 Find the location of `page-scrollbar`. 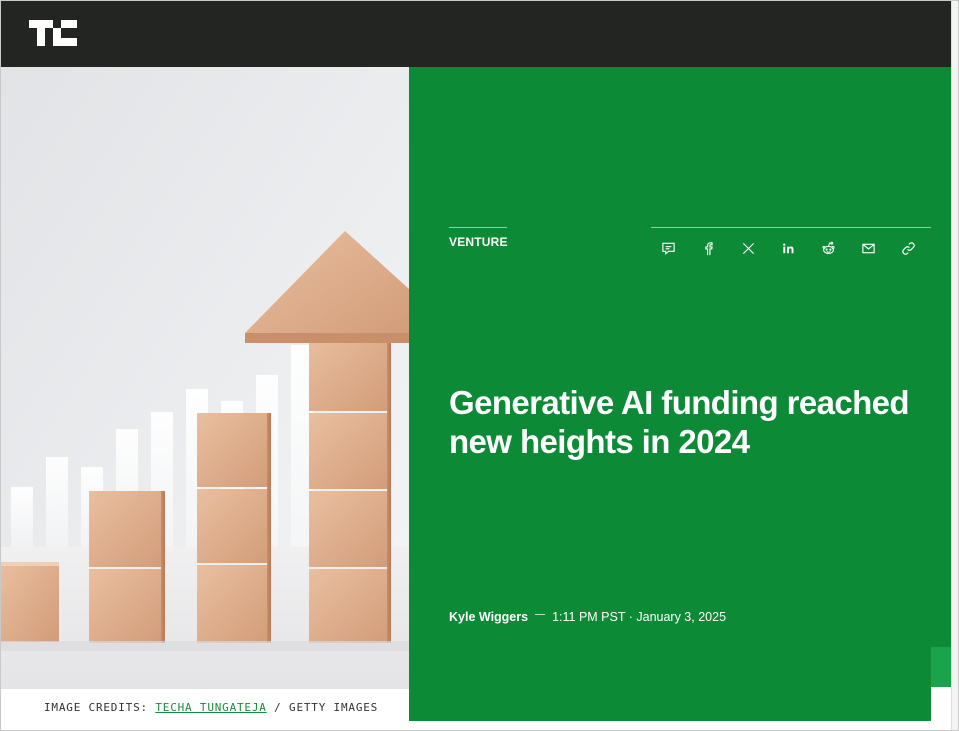

page-scrollbar is located at coordinates (954, 365).